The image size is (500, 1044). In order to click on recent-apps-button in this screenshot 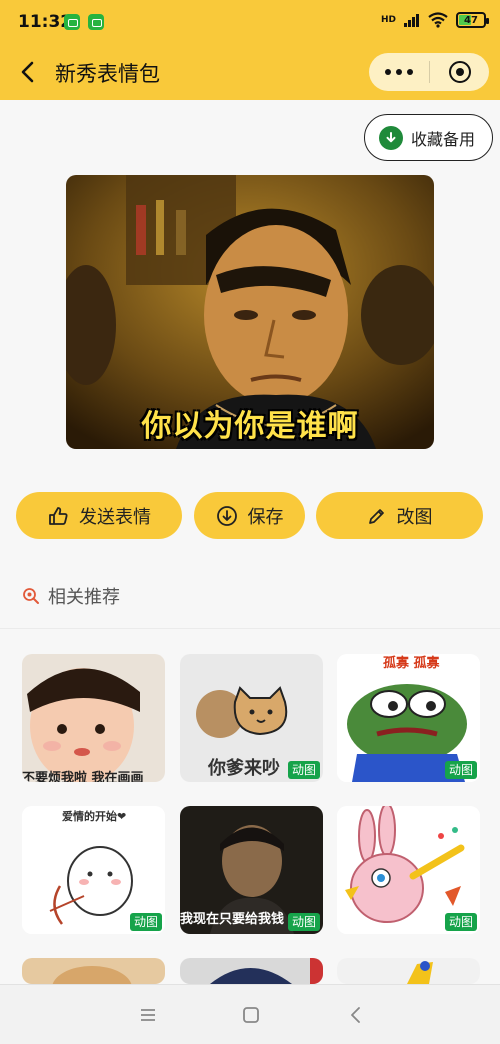, I will do `click(148, 1015)`.